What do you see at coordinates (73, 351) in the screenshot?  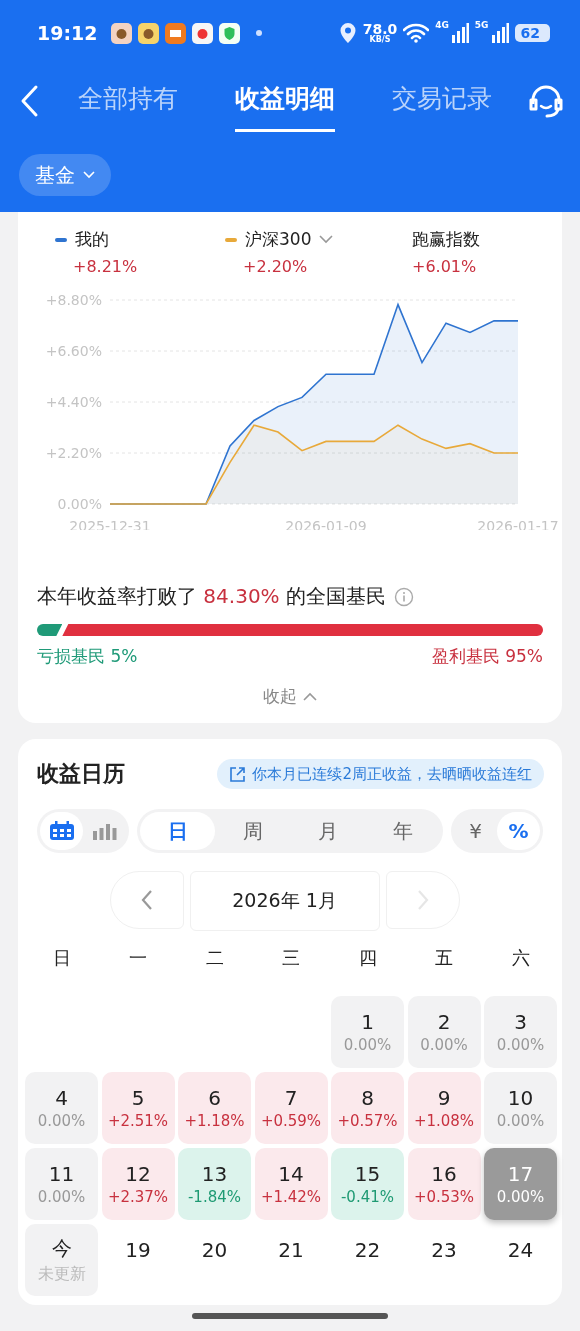 I see `axis-tick-label: +6.60%` at bounding box center [73, 351].